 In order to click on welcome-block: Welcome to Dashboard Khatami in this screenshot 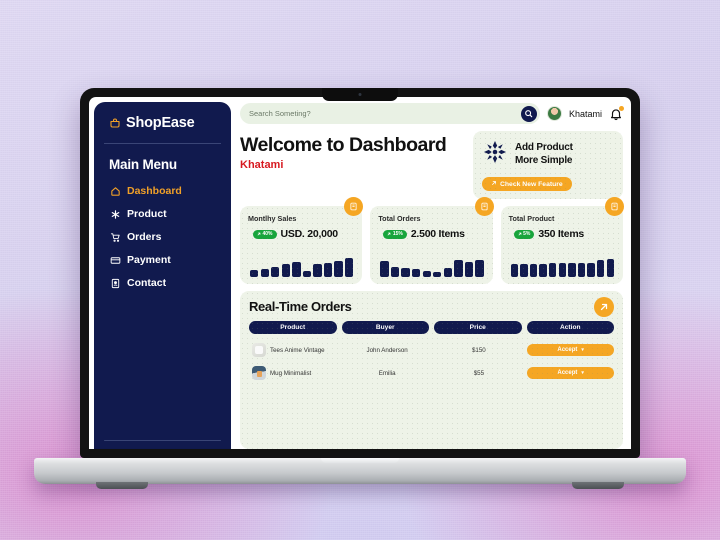, I will do `click(352, 151)`.